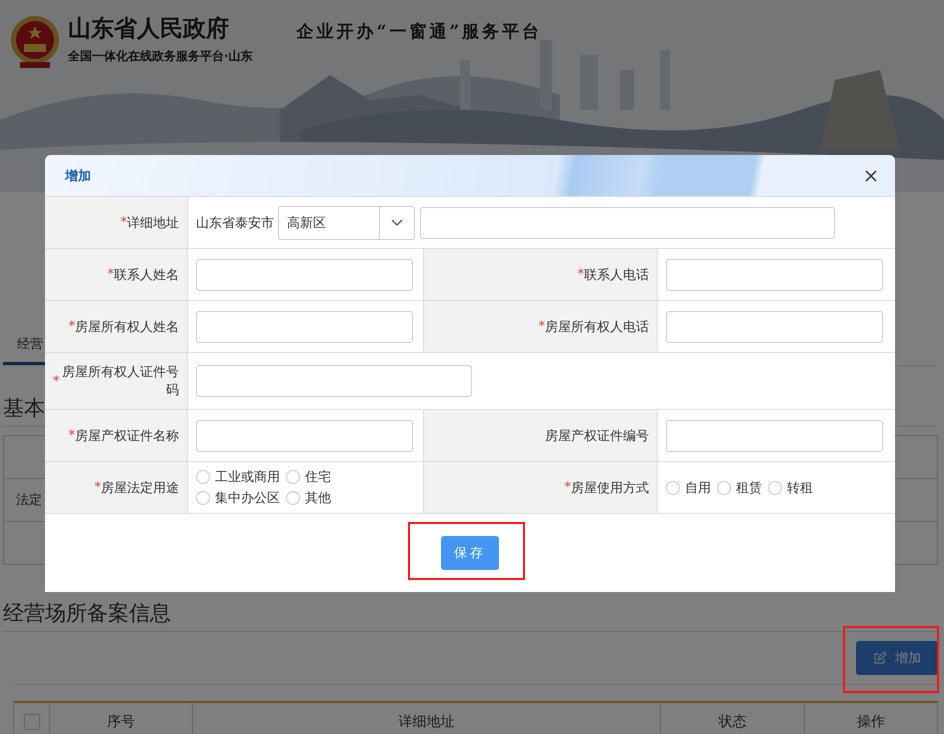 The image size is (944, 734). Describe the element at coordinates (238, 477) in the screenshot. I see `radio-option: 工业或商用` at that location.